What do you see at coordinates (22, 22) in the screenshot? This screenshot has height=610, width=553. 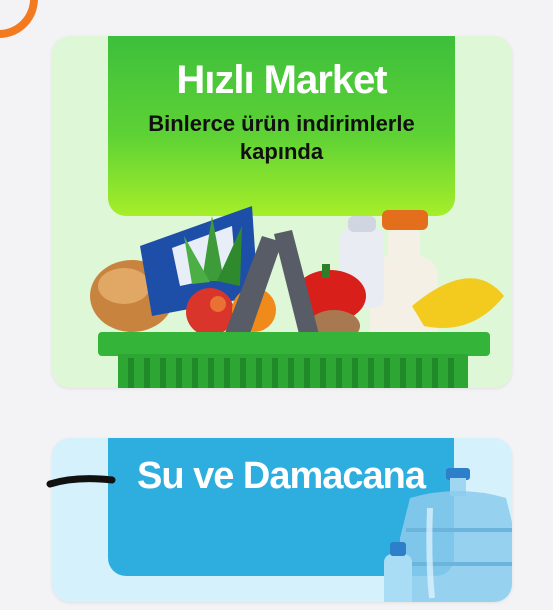 I see `orange-corner-accent` at bounding box center [22, 22].